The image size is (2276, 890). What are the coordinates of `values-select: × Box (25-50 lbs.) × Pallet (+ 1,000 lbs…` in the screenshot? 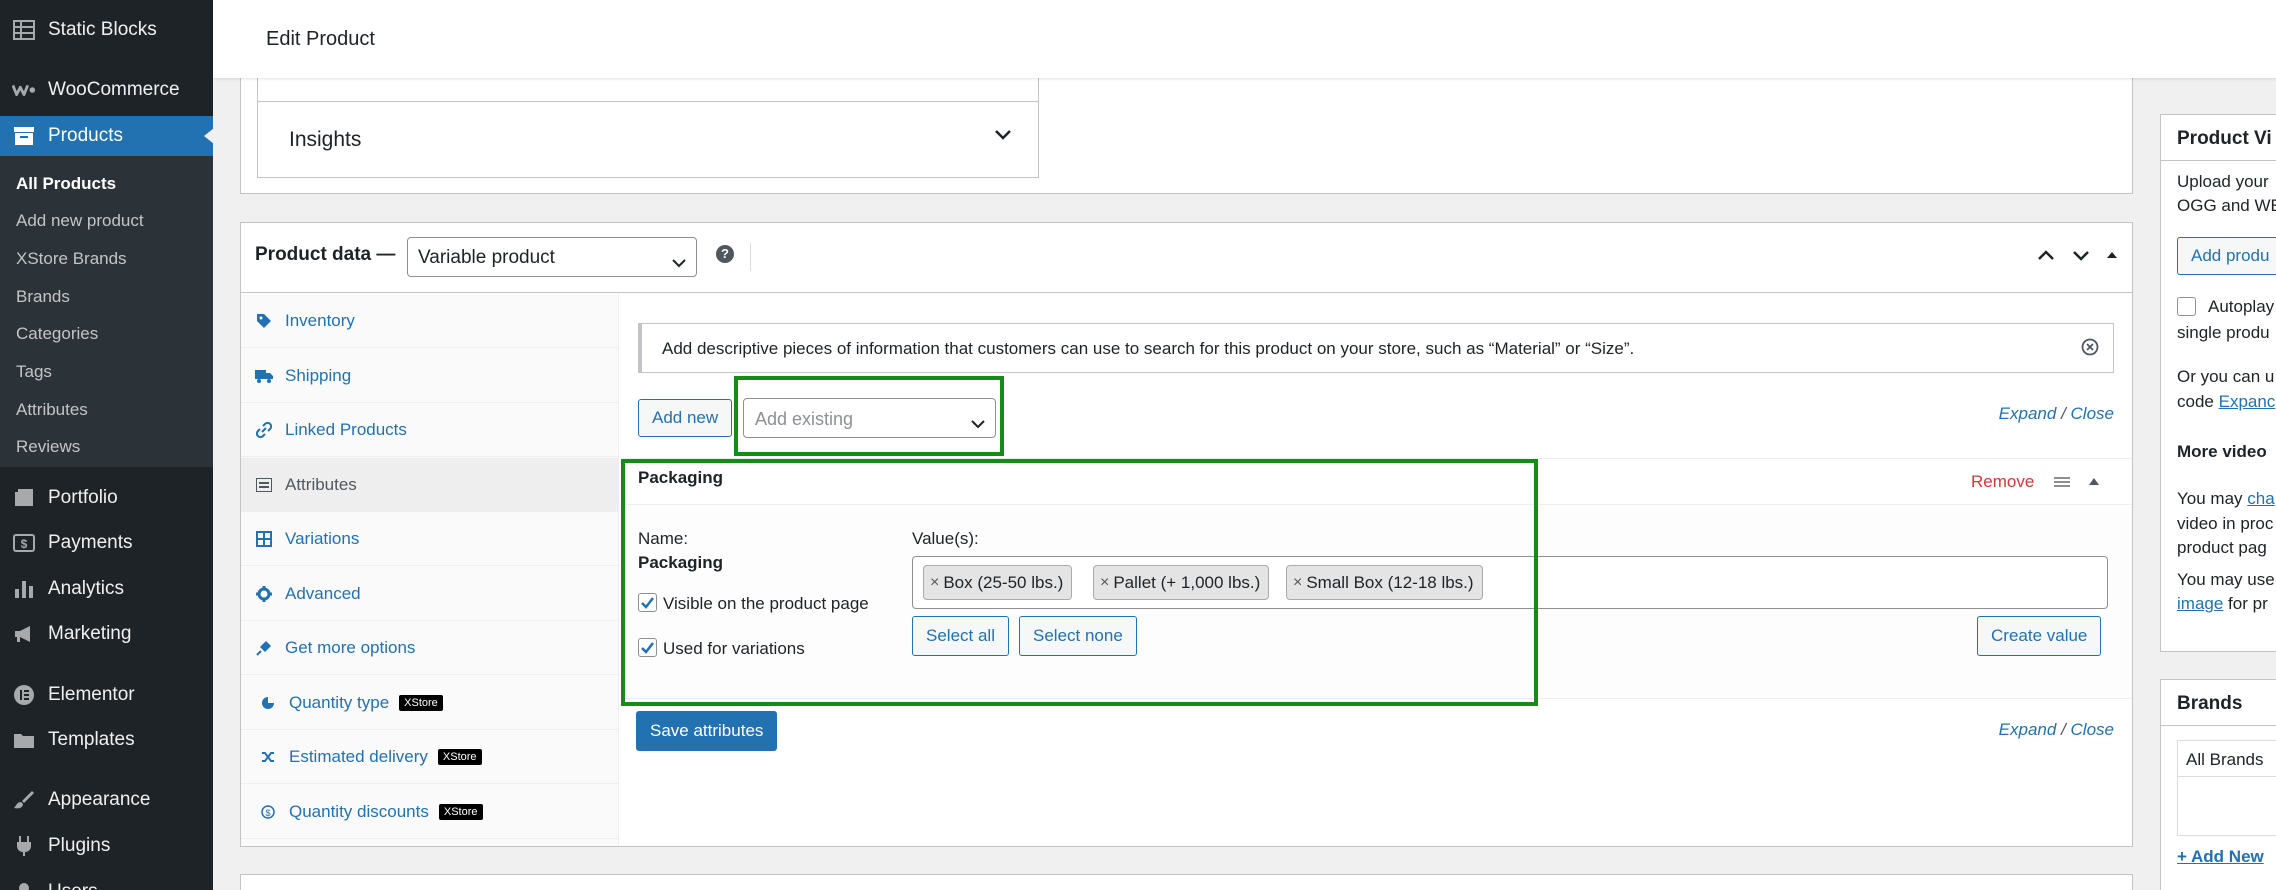 It's located at (1510, 582).